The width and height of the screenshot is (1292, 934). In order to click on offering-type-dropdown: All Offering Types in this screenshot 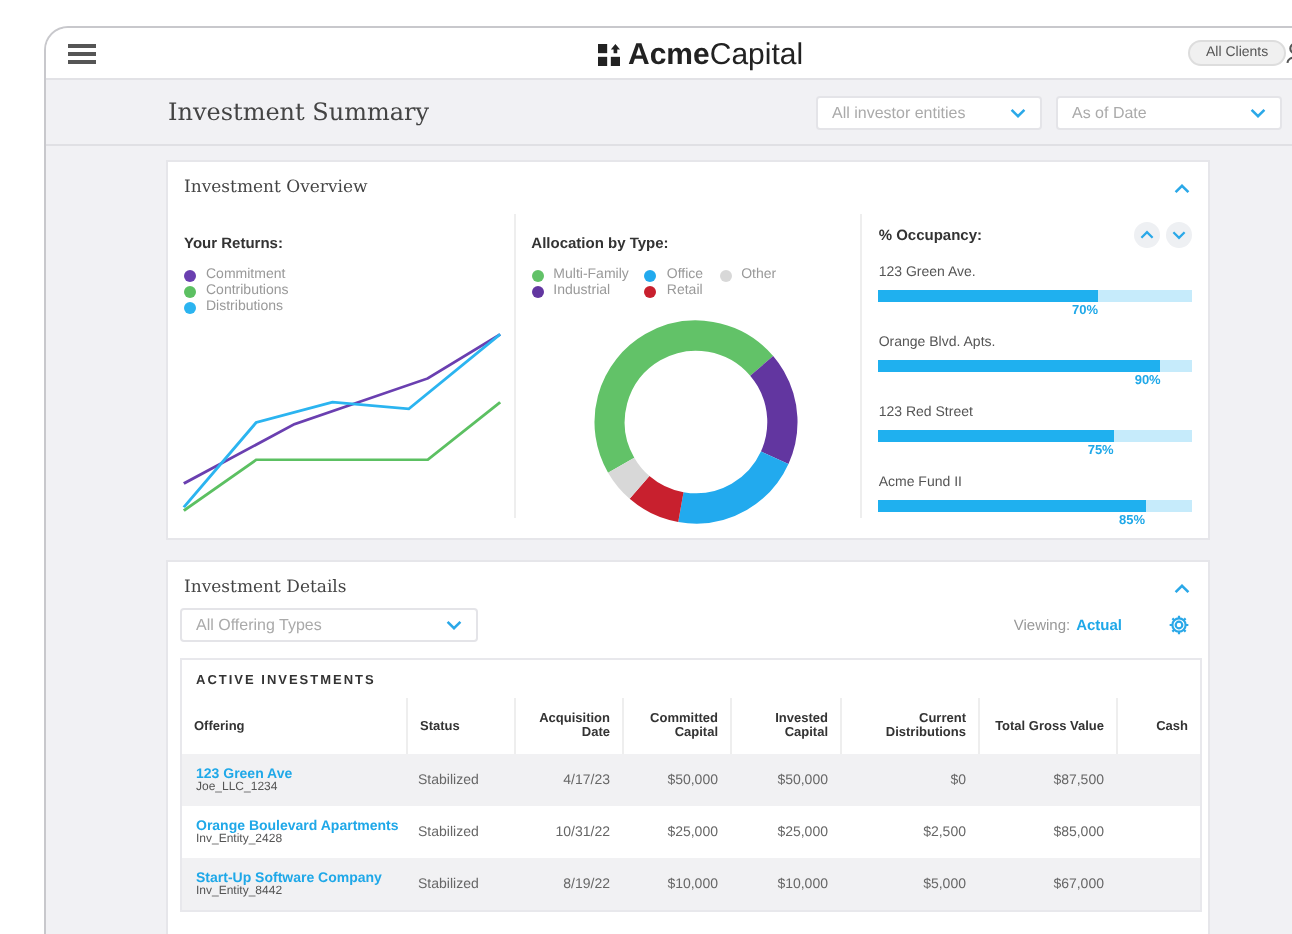, I will do `click(329, 625)`.